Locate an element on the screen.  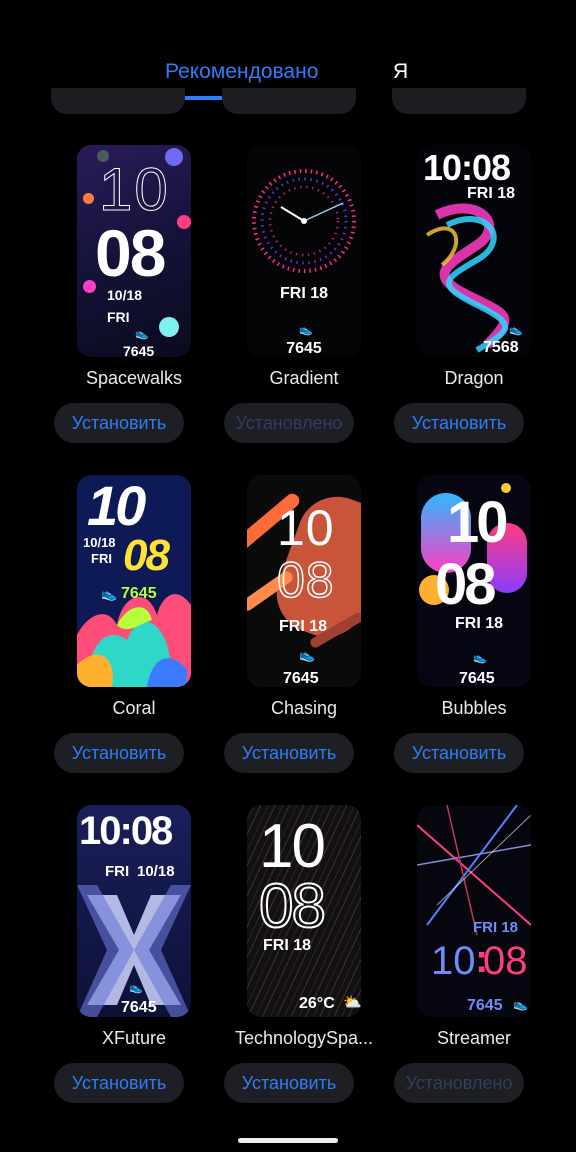
watch-steps: 7568 is located at coordinates (501, 347).